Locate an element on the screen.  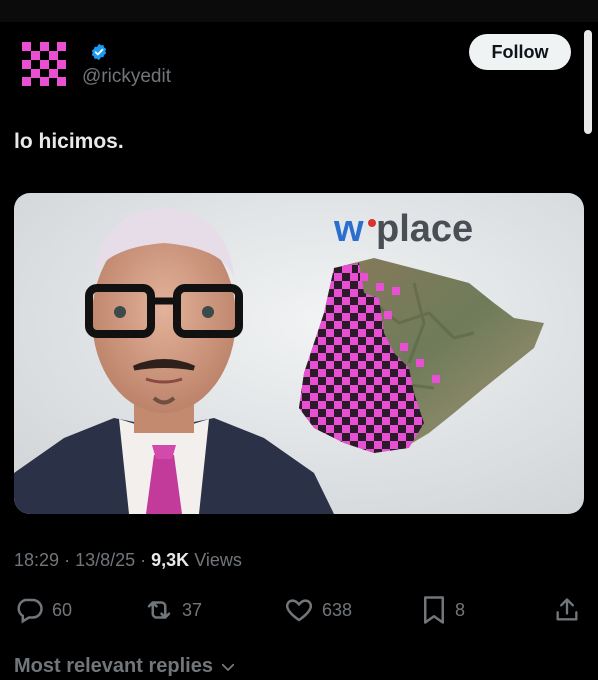
views-label: Views is located at coordinates (218, 560).